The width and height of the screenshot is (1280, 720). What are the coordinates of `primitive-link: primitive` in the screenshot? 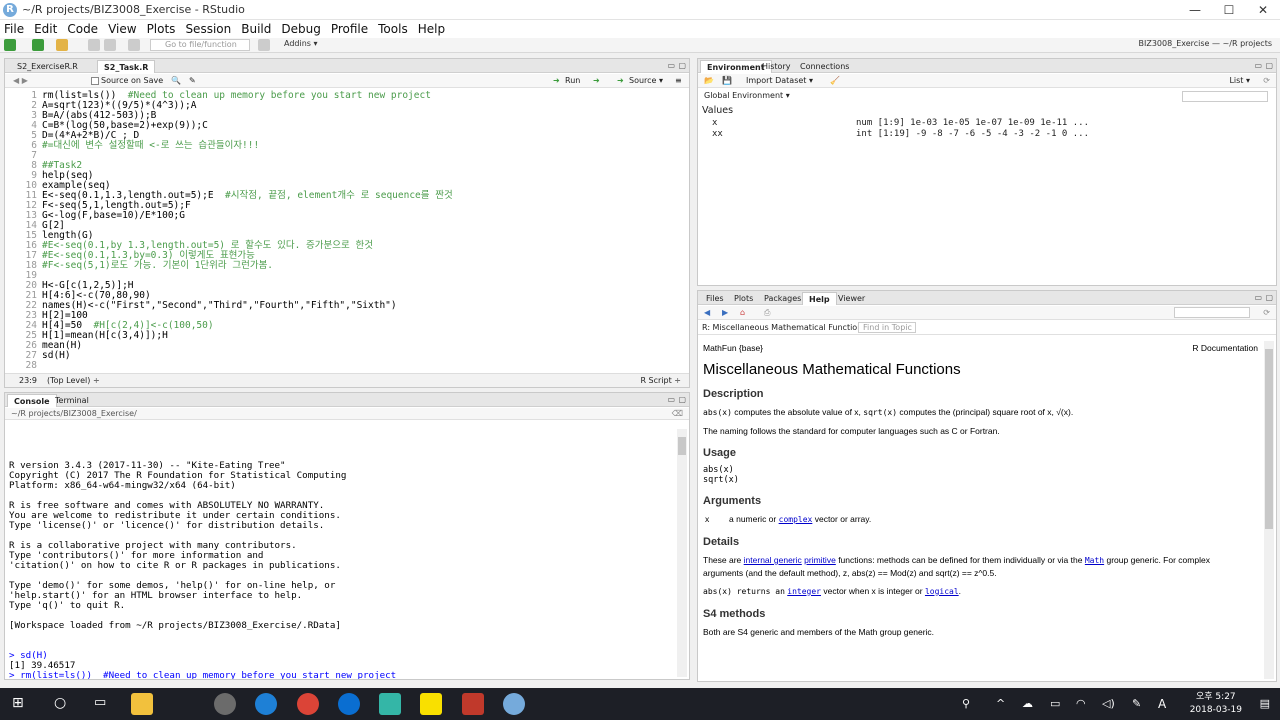 It's located at (820, 560).